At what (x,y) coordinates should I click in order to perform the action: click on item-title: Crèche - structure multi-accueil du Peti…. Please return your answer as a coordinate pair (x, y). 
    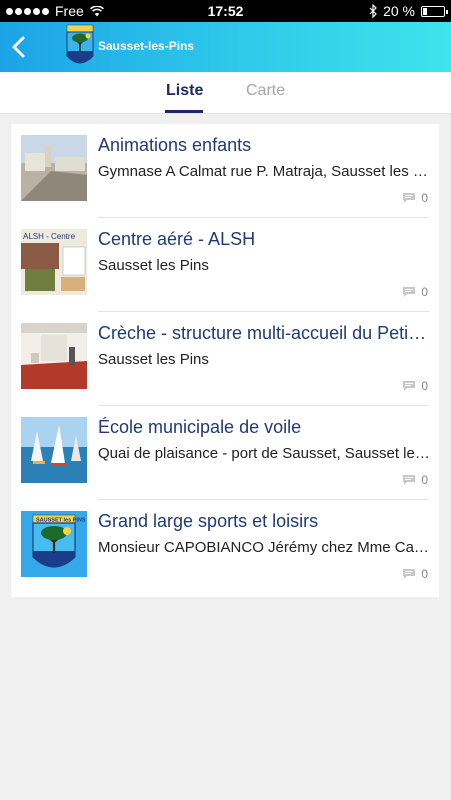
    Looking at the image, I should click on (264, 333).